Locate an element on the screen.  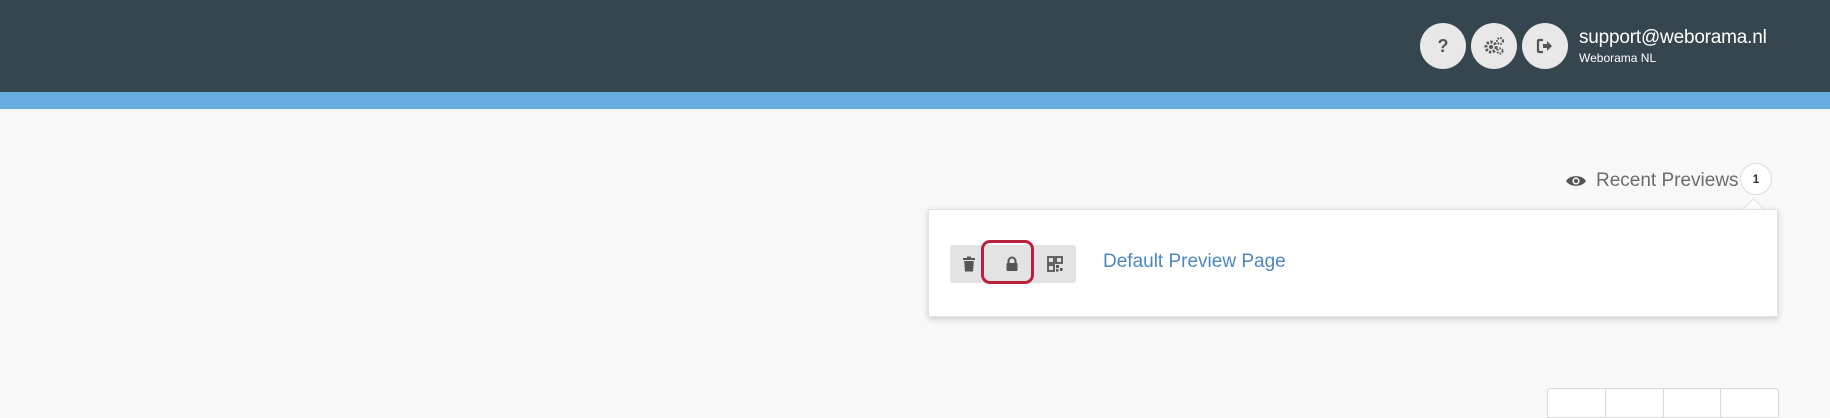
logout-button is located at coordinates (1545, 46).